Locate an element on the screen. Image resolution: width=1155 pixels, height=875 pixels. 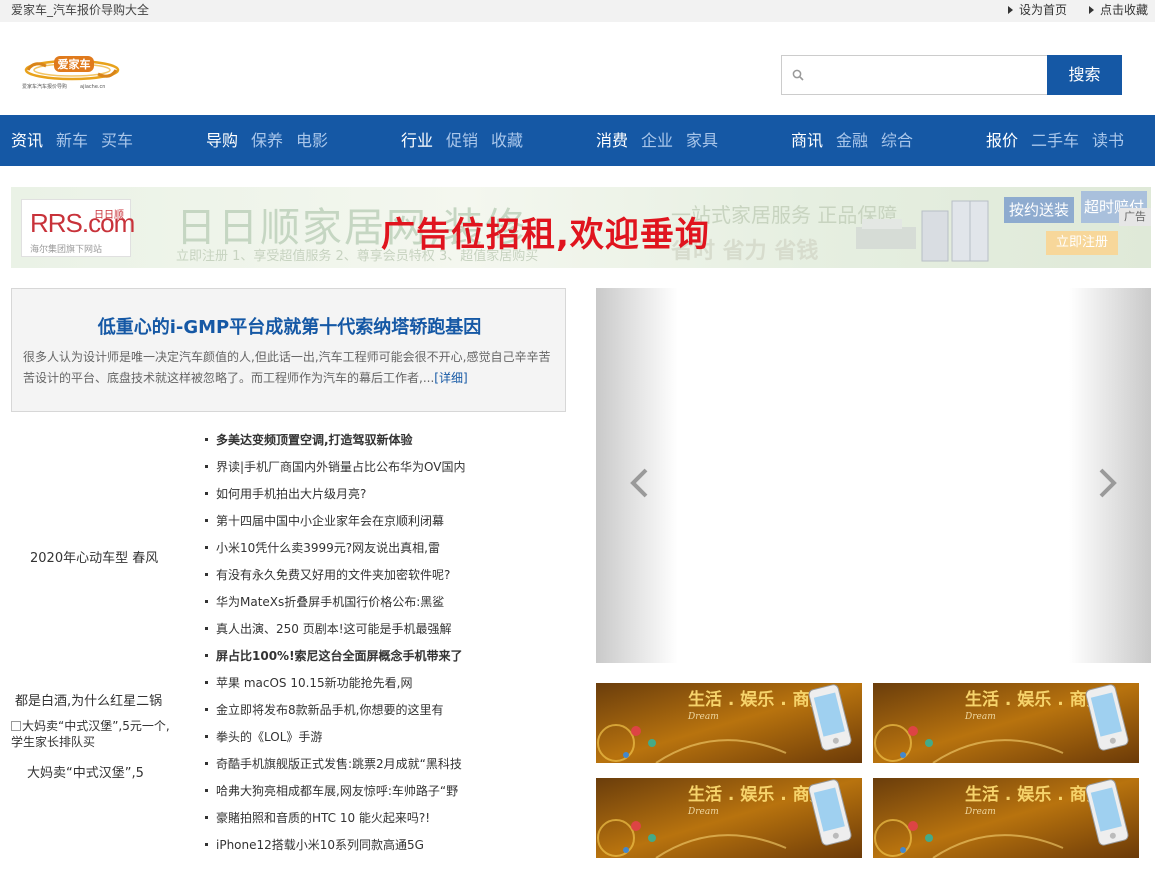
nav-item-business: 商讯 is located at coordinates (807, 140).